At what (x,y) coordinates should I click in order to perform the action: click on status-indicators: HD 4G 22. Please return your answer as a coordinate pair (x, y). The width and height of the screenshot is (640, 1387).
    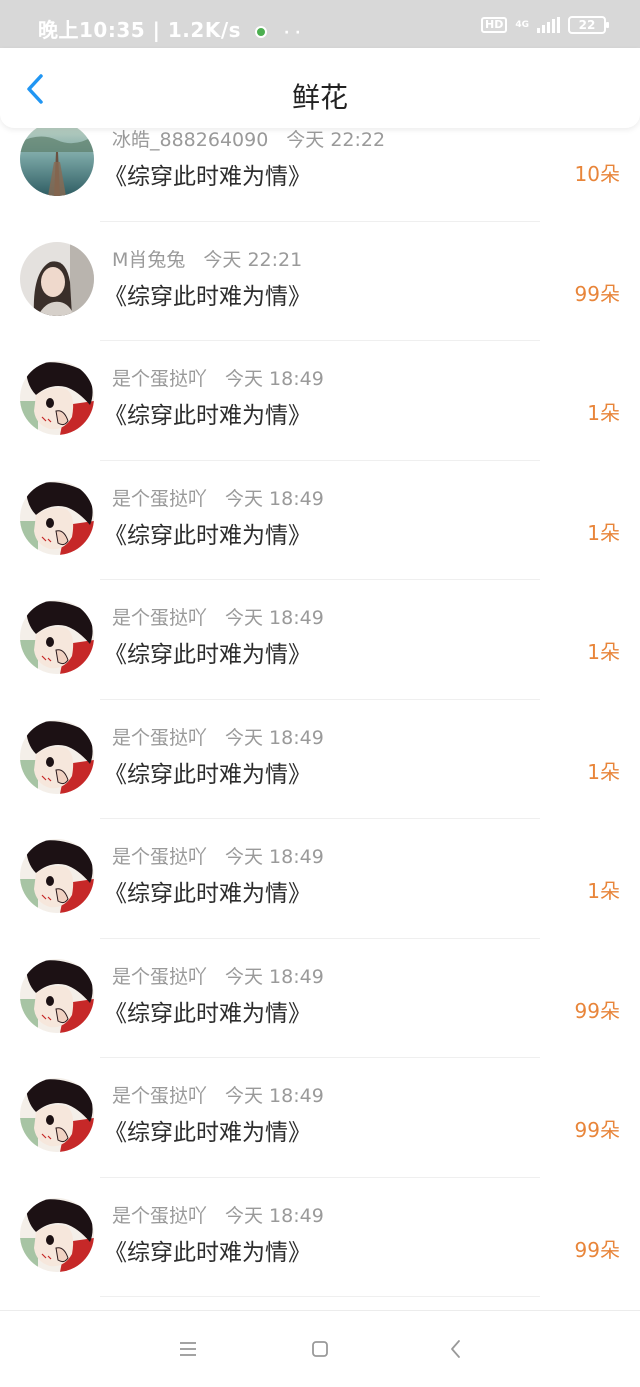
    Looking at the image, I should click on (545, 25).